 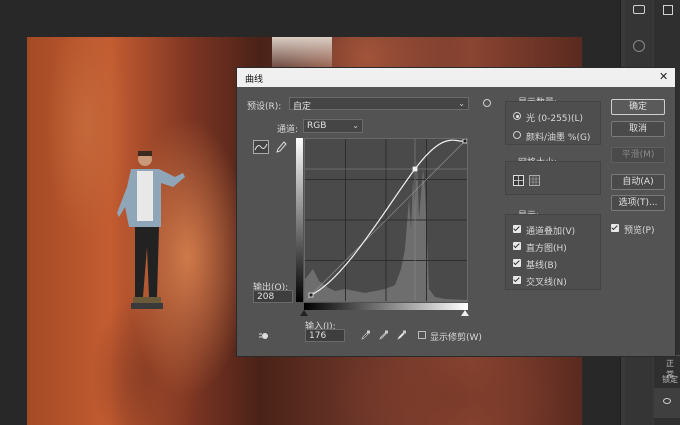 I want to click on target-adjust-hand-icon, so click(x=264, y=336).